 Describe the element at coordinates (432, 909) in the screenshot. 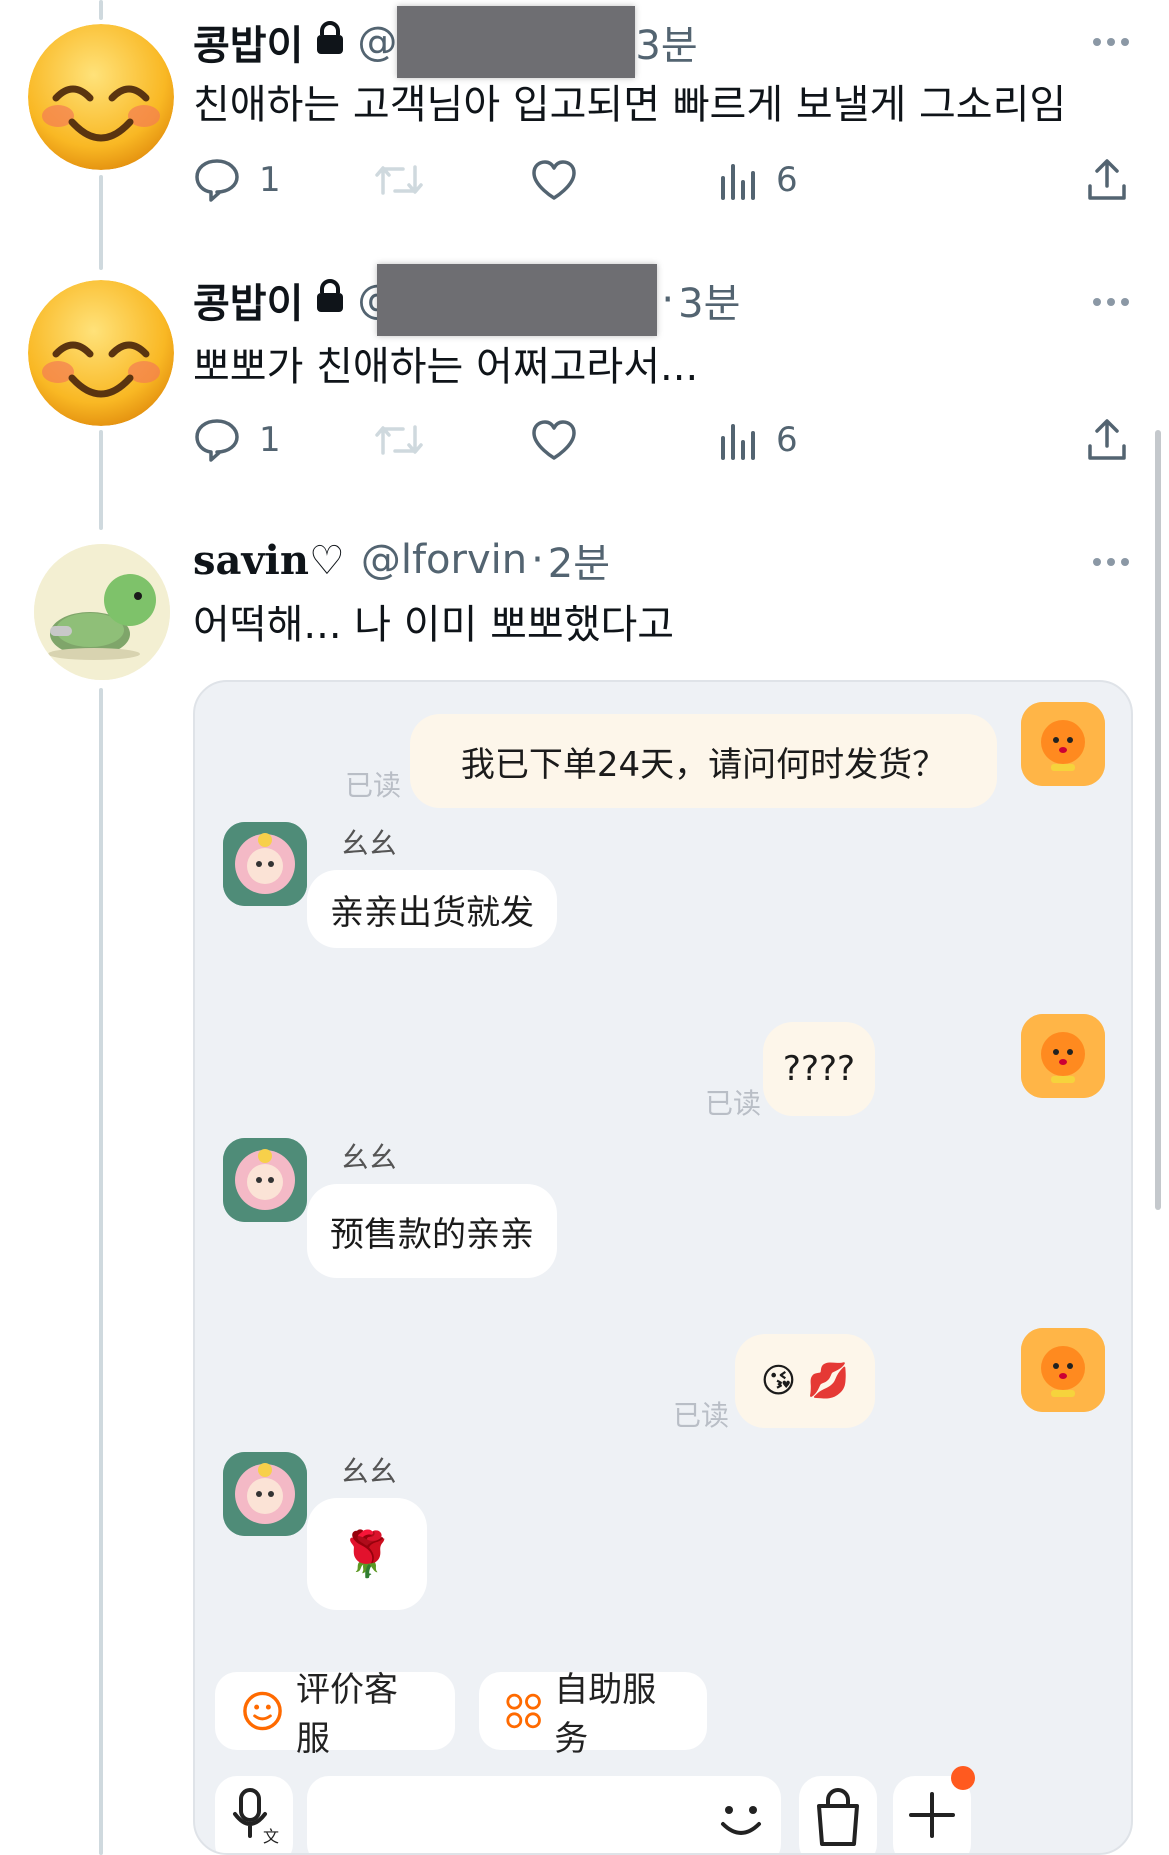

I see `chat-bubble-left: 亲亲出货就发` at that location.